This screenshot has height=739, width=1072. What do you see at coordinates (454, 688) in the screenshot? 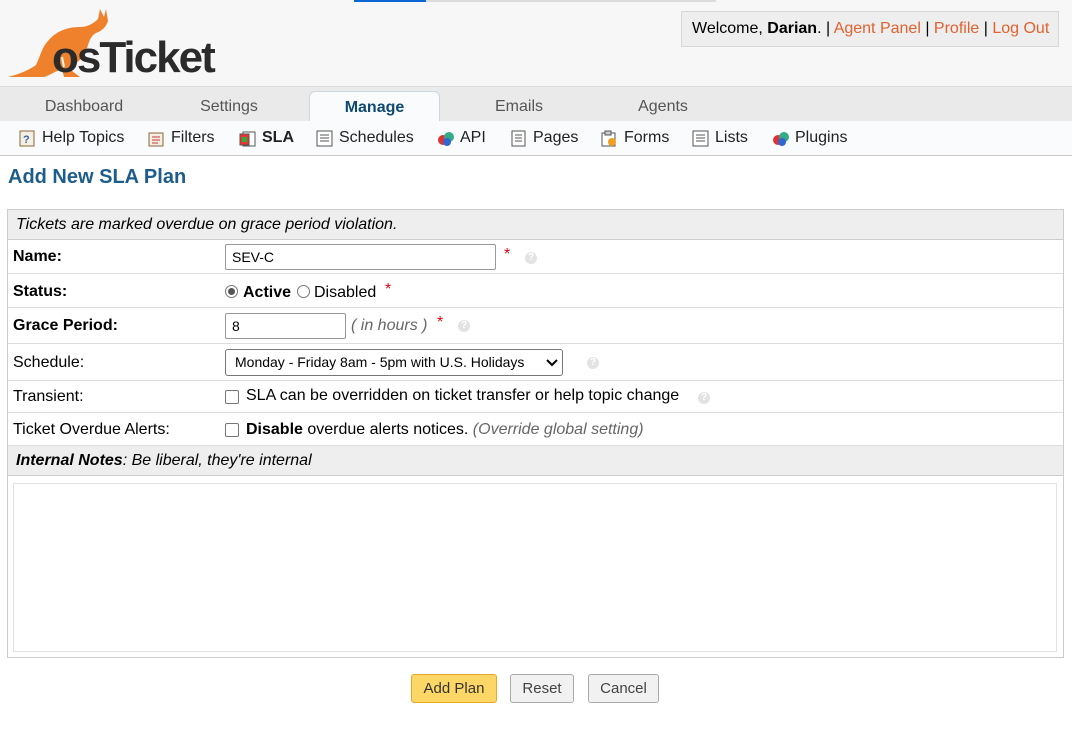
I see `add-plan-button: Add Plan` at bounding box center [454, 688].